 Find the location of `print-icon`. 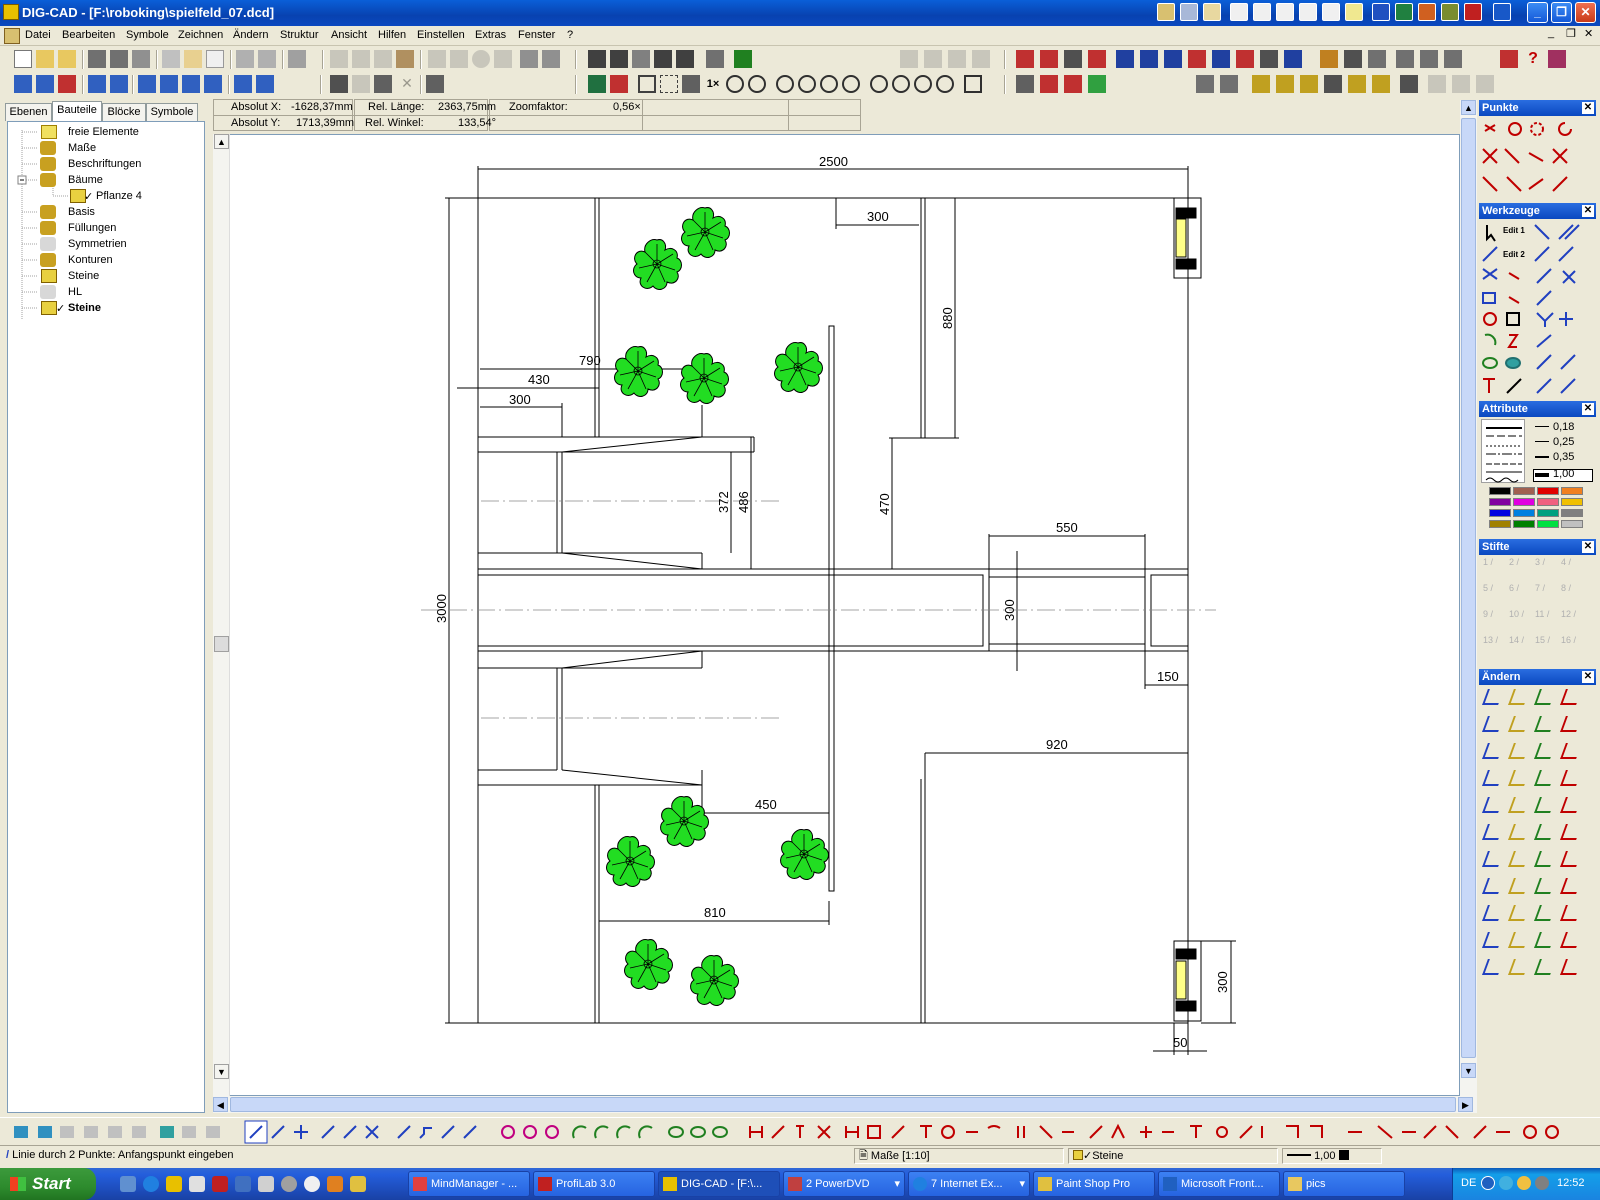

print-icon is located at coordinates (245, 59).